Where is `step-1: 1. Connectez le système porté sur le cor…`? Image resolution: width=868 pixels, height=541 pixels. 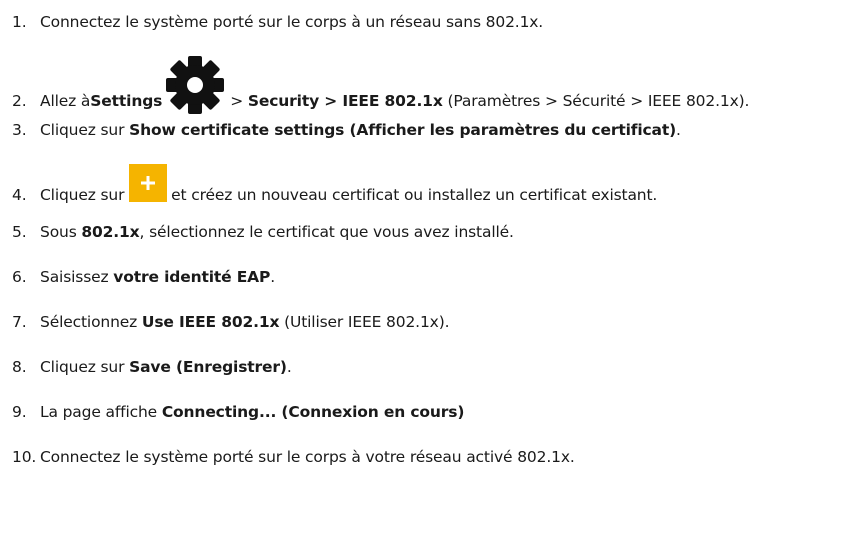
step-1: 1. Connectez le système porté sur le cor… is located at coordinates (277, 22).